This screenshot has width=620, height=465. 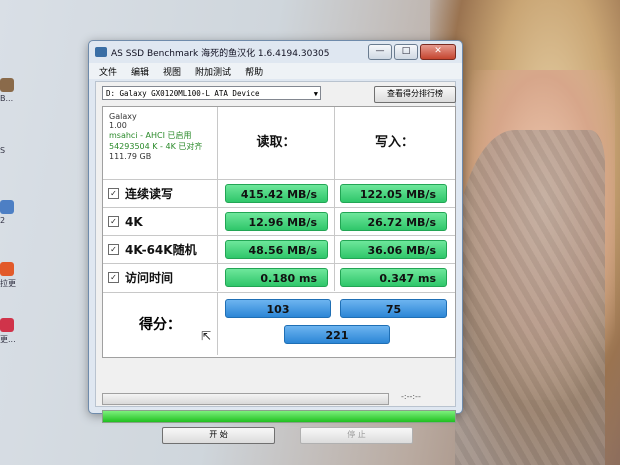 I want to click on 4k-read-value: 12.96 MB/s, so click(x=276, y=221).